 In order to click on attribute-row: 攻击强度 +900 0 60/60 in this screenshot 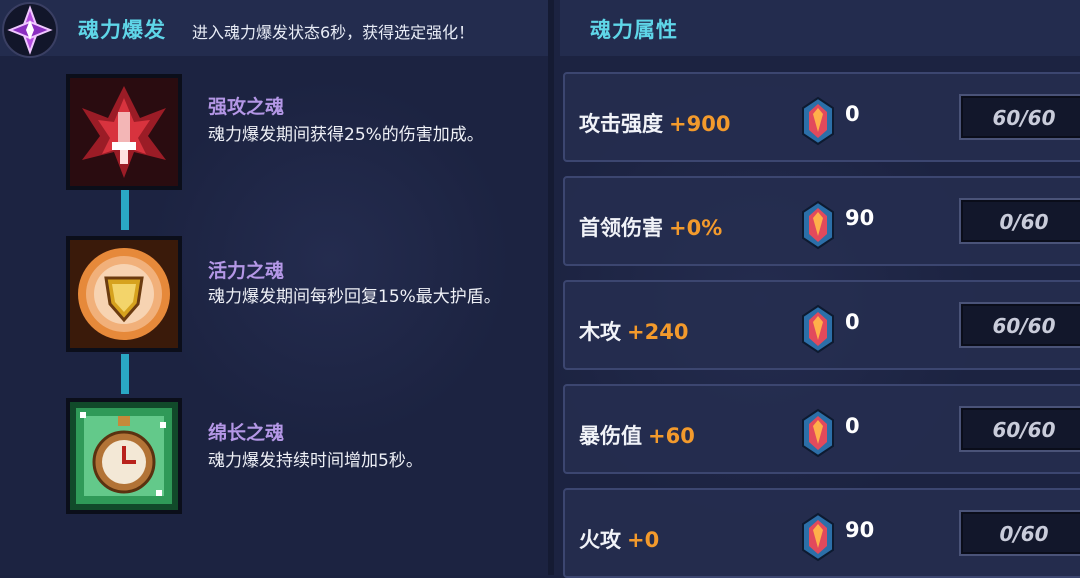, I will do `click(821, 117)`.